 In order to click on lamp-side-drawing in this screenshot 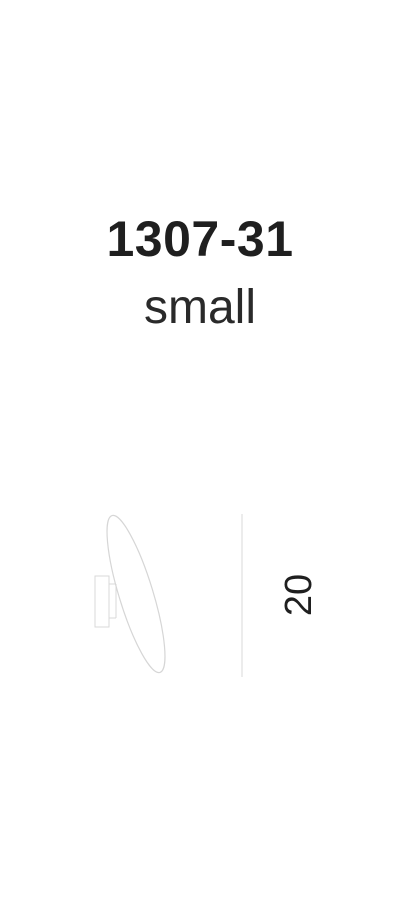, I will do `click(168, 595)`.